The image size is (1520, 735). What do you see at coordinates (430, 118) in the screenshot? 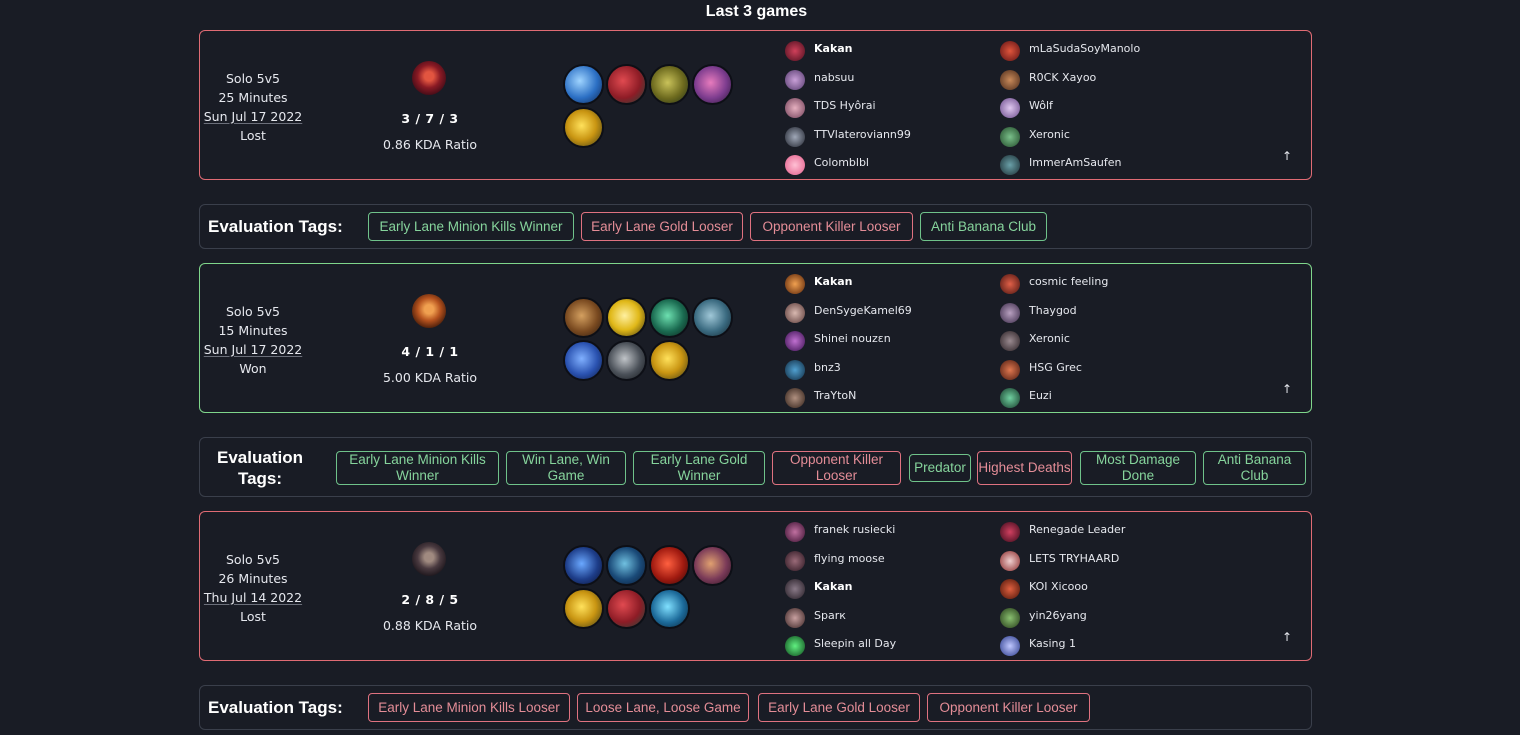
I see `kda-score: 3 / 7 / 3` at bounding box center [430, 118].